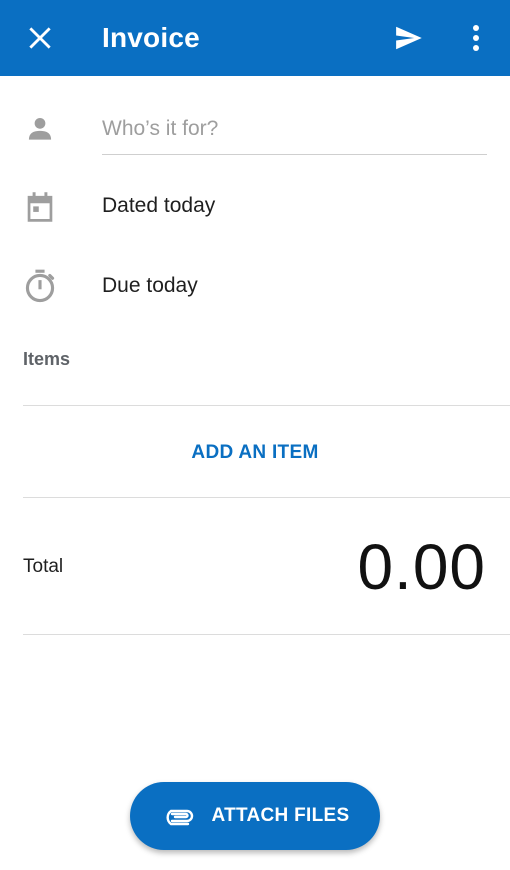  Describe the element at coordinates (43, 566) in the screenshot. I see `total-label: Total` at that location.